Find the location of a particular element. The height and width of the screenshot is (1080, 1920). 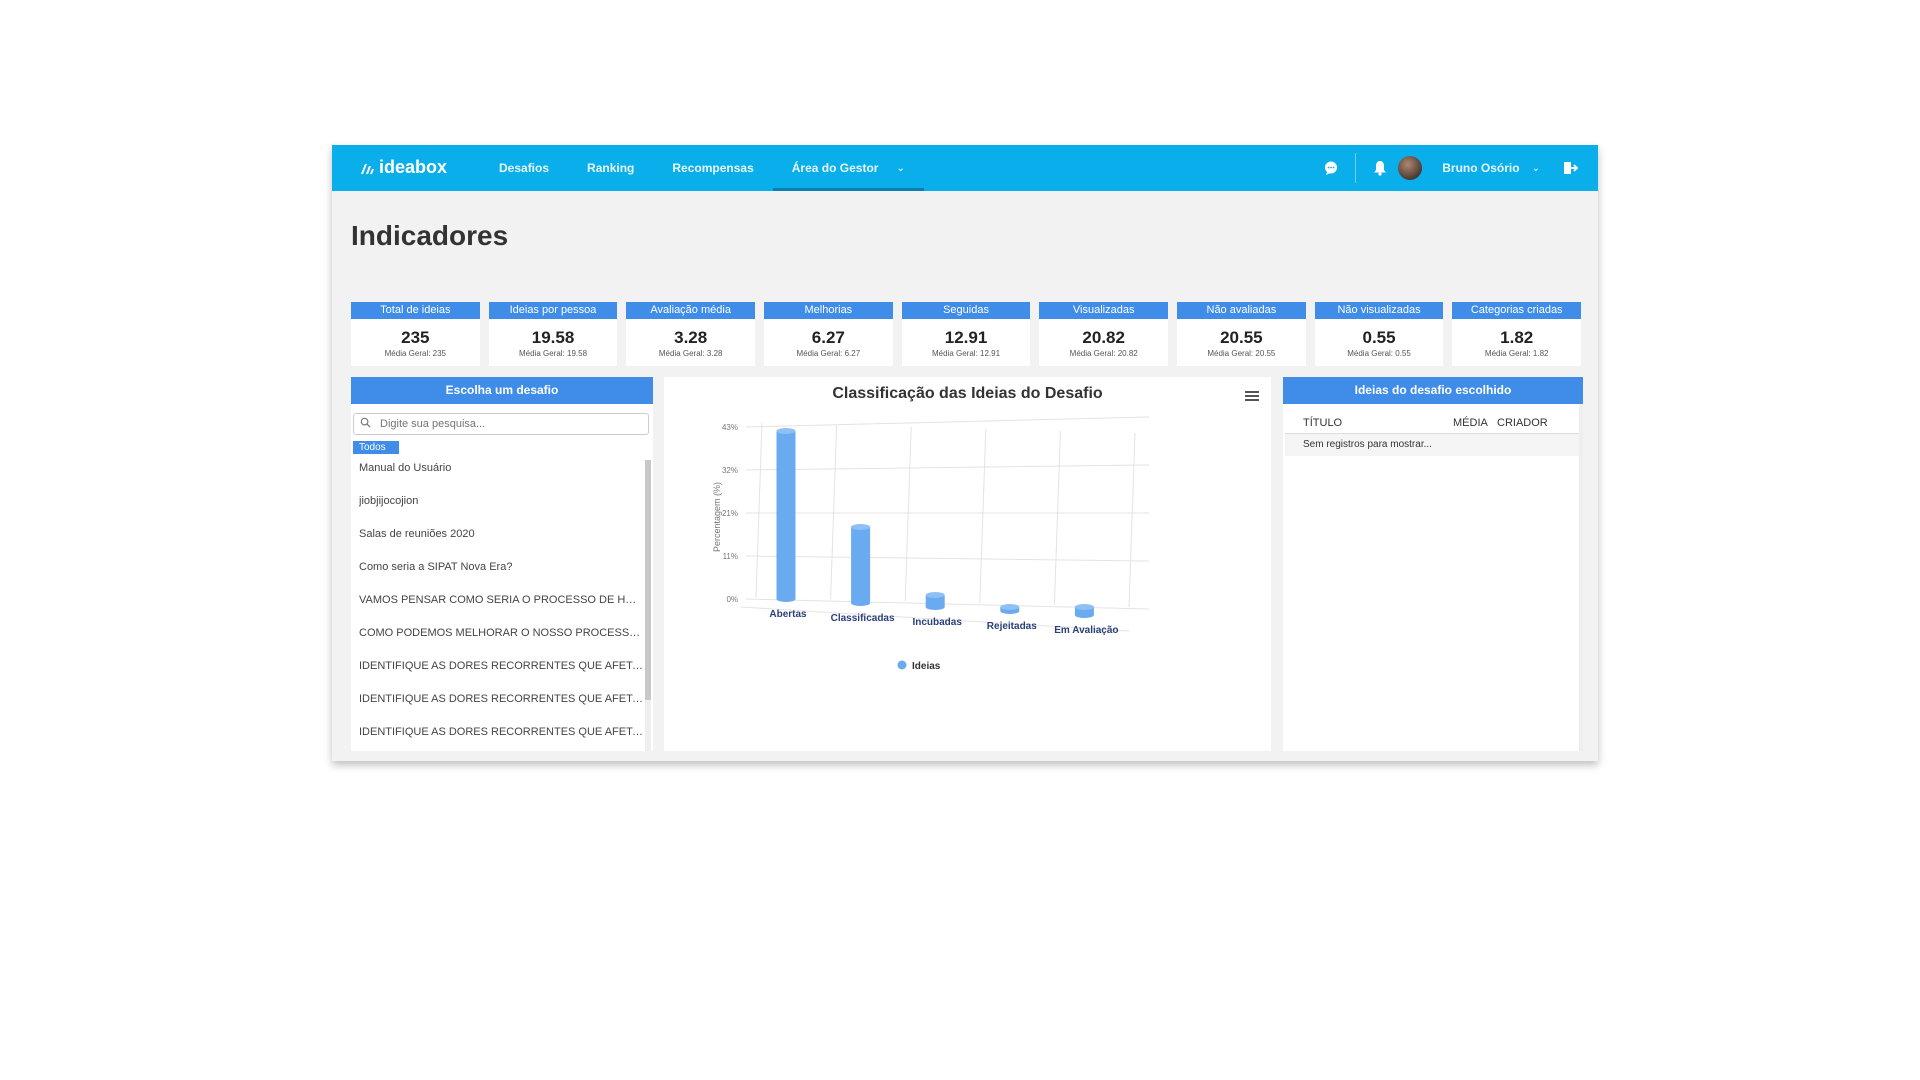

legend-label: Ideias is located at coordinates (926, 666).